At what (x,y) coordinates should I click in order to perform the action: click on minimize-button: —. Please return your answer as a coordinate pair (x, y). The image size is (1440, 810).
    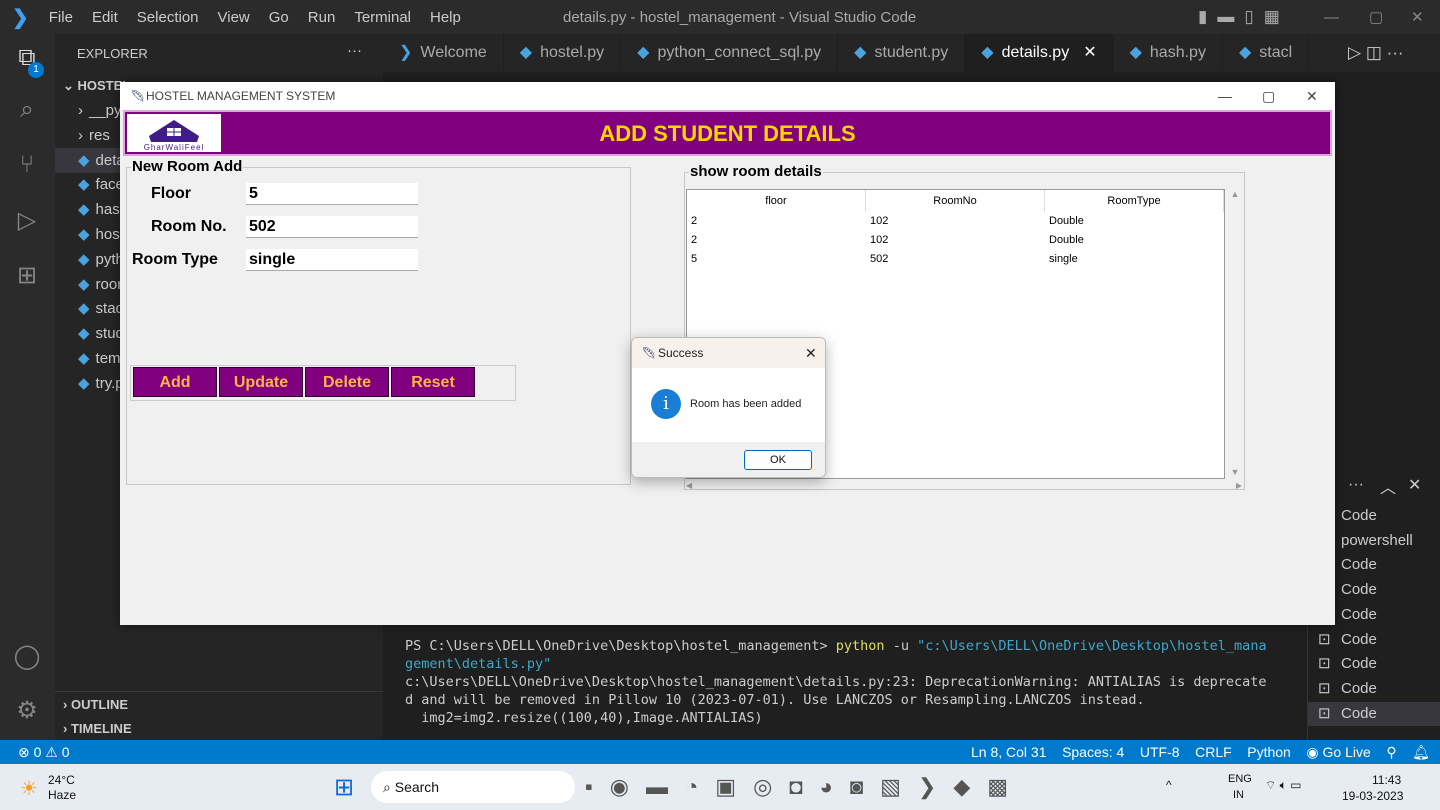
    Looking at the image, I should click on (1331, 17).